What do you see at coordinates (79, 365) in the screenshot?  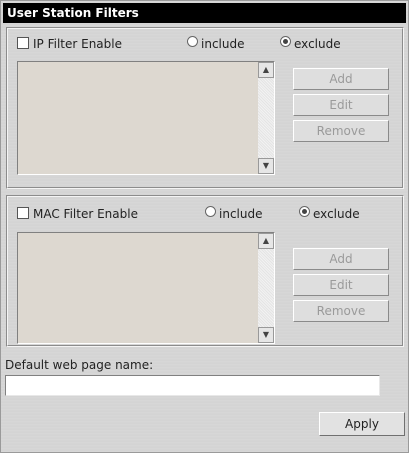 I see `default-web-page-label: Default web page name:` at bounding box center [79, 365].